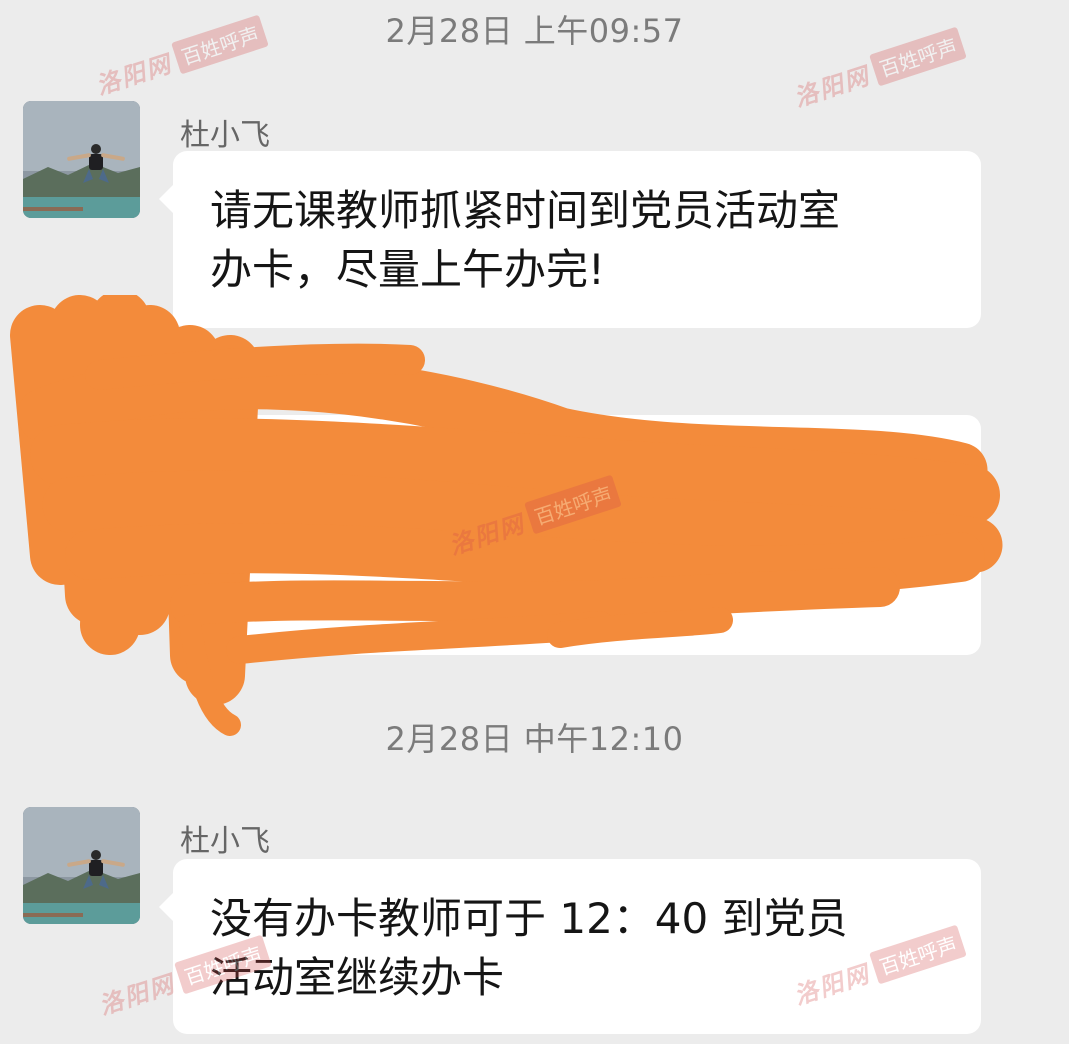 This screenshot has height=1044, width=1069. What do you see at coordinates (534, 739) in the screenshot?
I see `message-timestamp: 2月28日 中午12:10` at bounding box center [534, 739].